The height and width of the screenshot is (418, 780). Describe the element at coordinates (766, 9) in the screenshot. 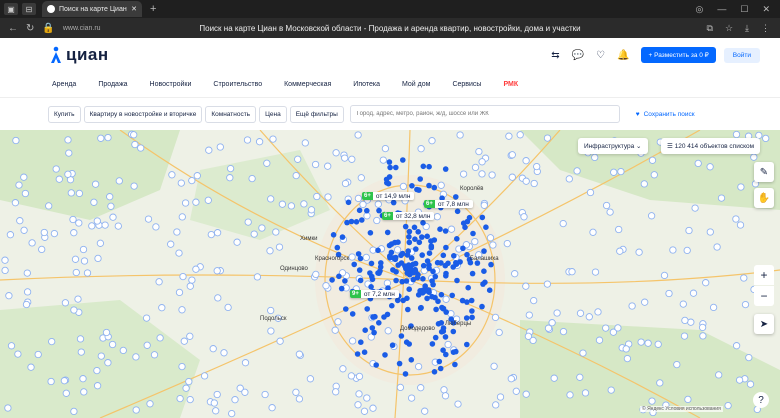

I see `close-window-icon: ✕` at that location.